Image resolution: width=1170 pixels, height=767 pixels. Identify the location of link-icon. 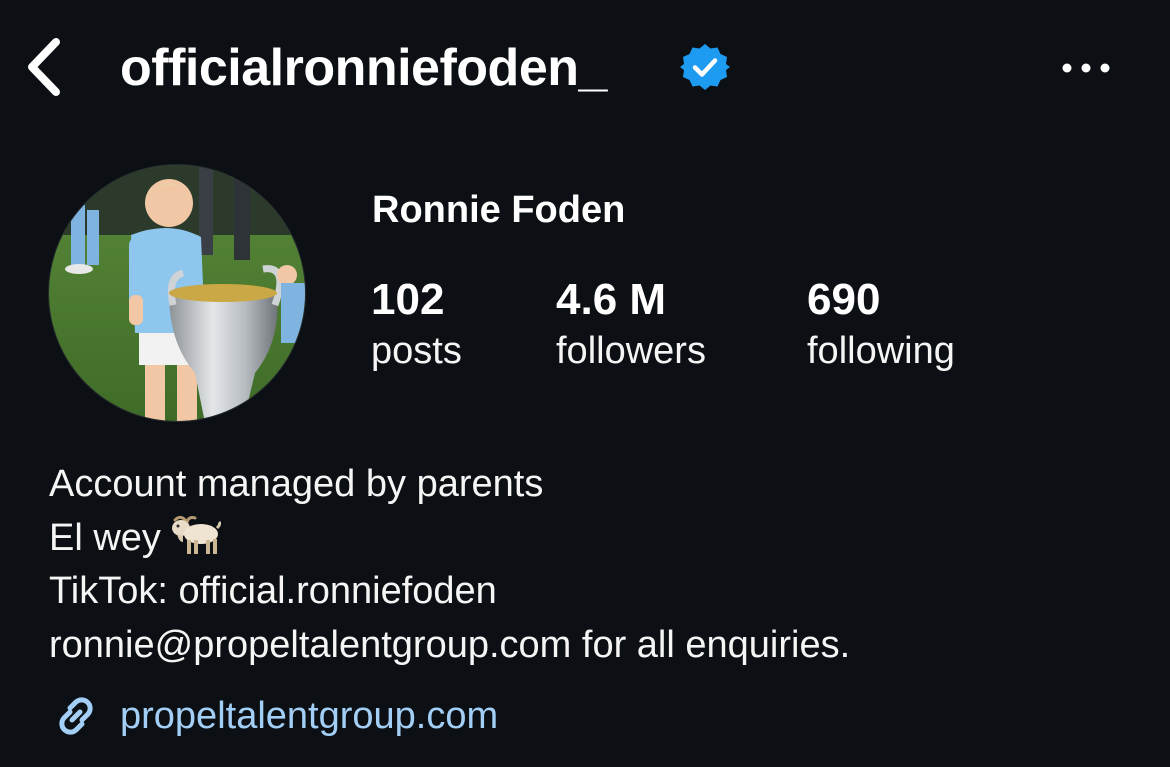
(76, 716).